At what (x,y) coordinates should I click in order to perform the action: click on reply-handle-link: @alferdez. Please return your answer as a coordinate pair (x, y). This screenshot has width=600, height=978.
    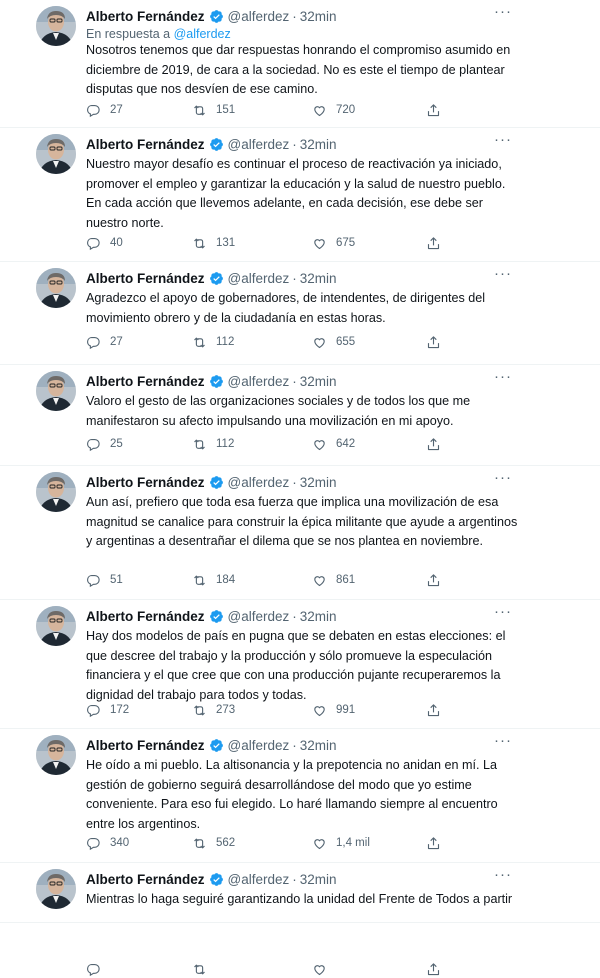
    Looking at the image, I should click on (202, 34).